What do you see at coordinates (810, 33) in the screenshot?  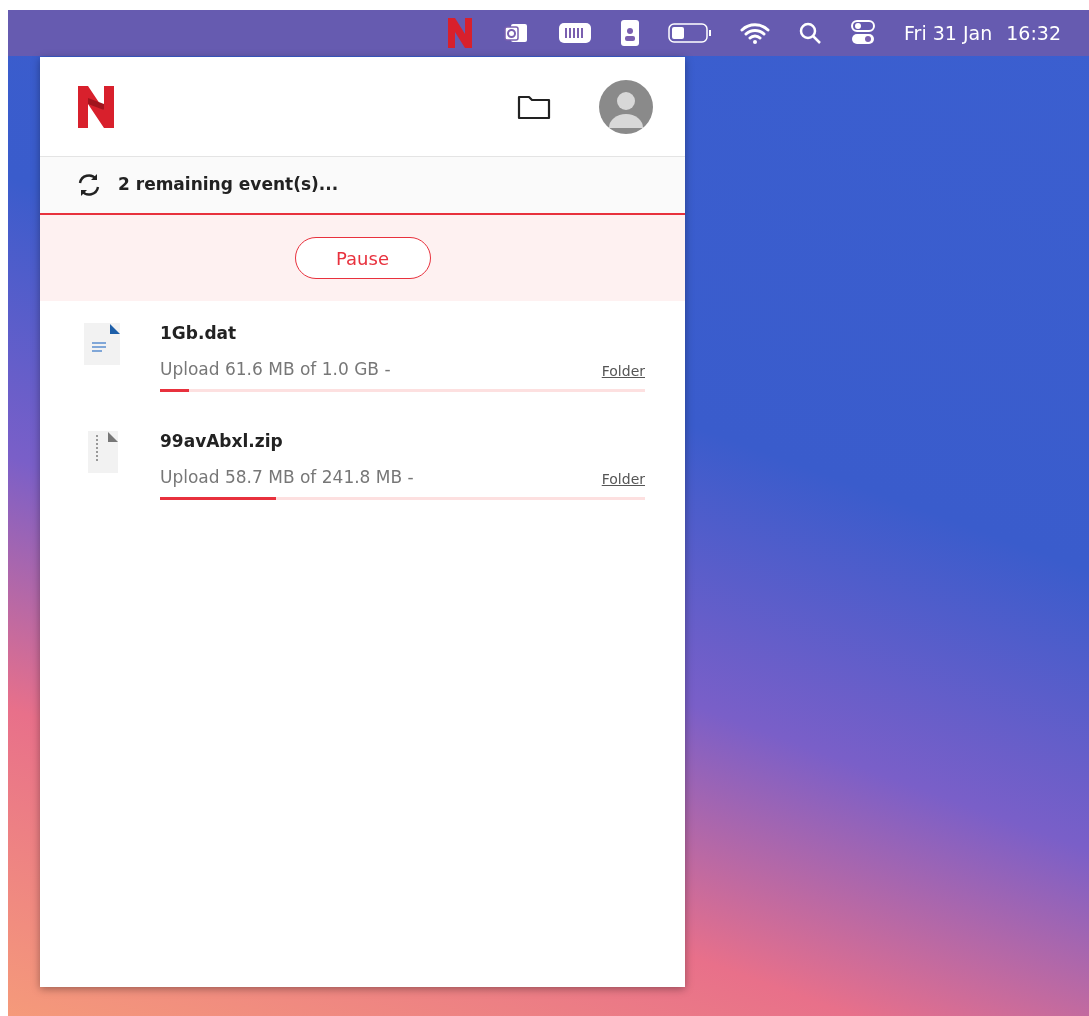 I see `search-icon` at bounding box center [810, 33].